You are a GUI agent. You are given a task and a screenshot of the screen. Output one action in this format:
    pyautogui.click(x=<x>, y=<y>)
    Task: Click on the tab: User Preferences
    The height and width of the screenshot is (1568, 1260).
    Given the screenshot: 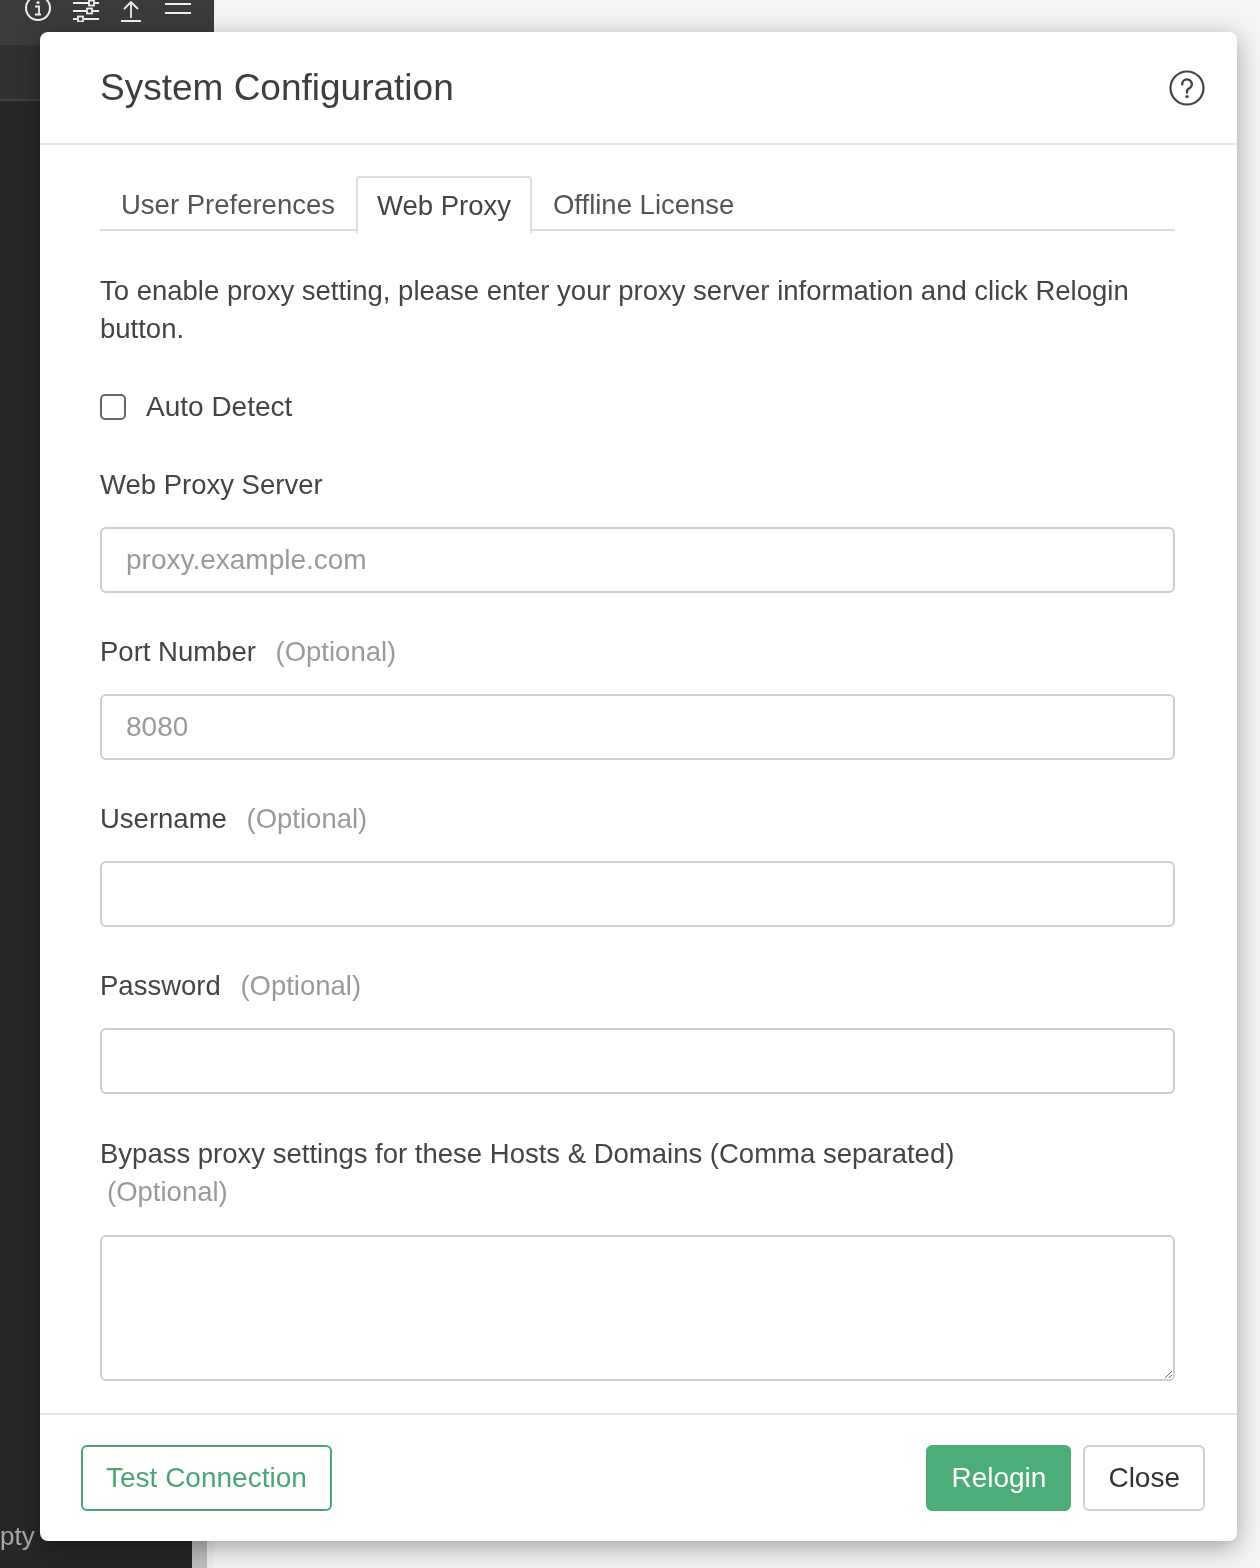 What is the action you would take?
    pyautogui.click(x=228, y=203)
    